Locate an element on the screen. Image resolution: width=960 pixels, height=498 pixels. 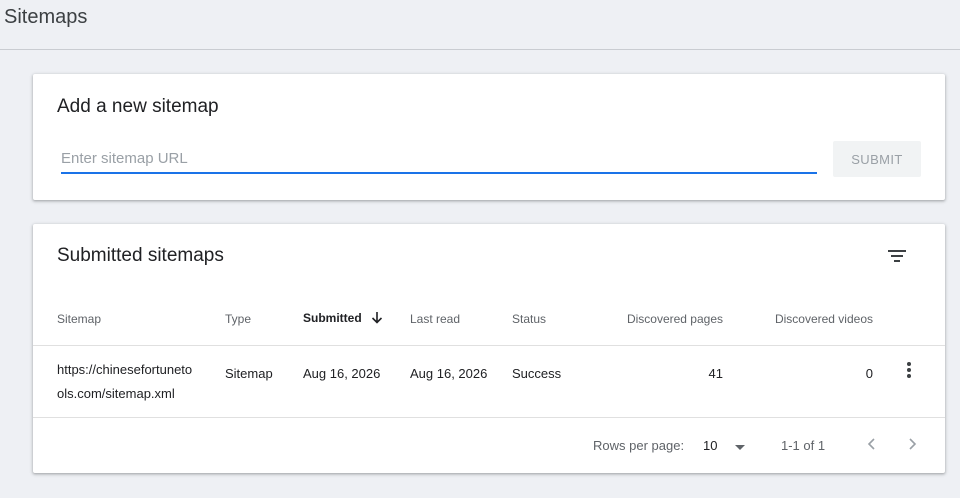
sitemap-url-line1: https://chinesefortuneto is located at coordinates (125, 369).